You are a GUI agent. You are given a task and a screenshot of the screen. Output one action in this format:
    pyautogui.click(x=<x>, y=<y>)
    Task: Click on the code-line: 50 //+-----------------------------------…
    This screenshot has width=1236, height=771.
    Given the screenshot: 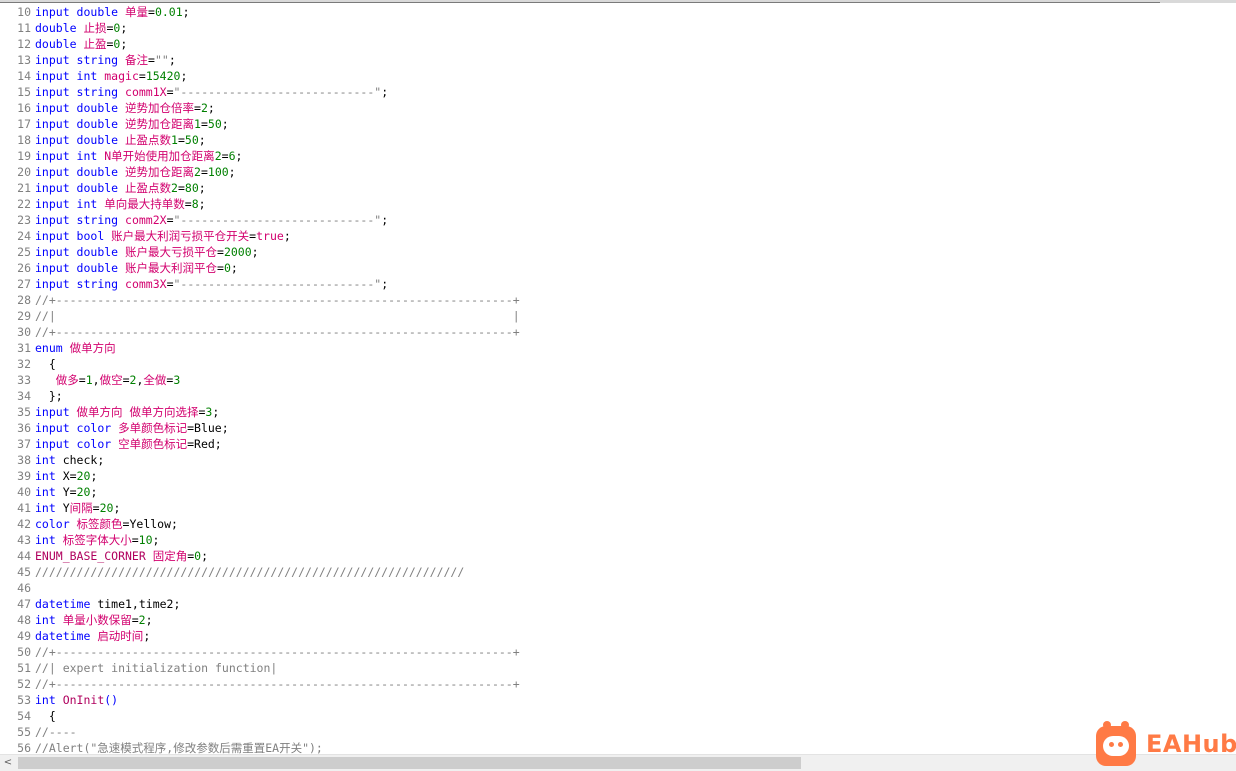 What is the action you would take?
    pyautogui.click(x=618, y=652)
    